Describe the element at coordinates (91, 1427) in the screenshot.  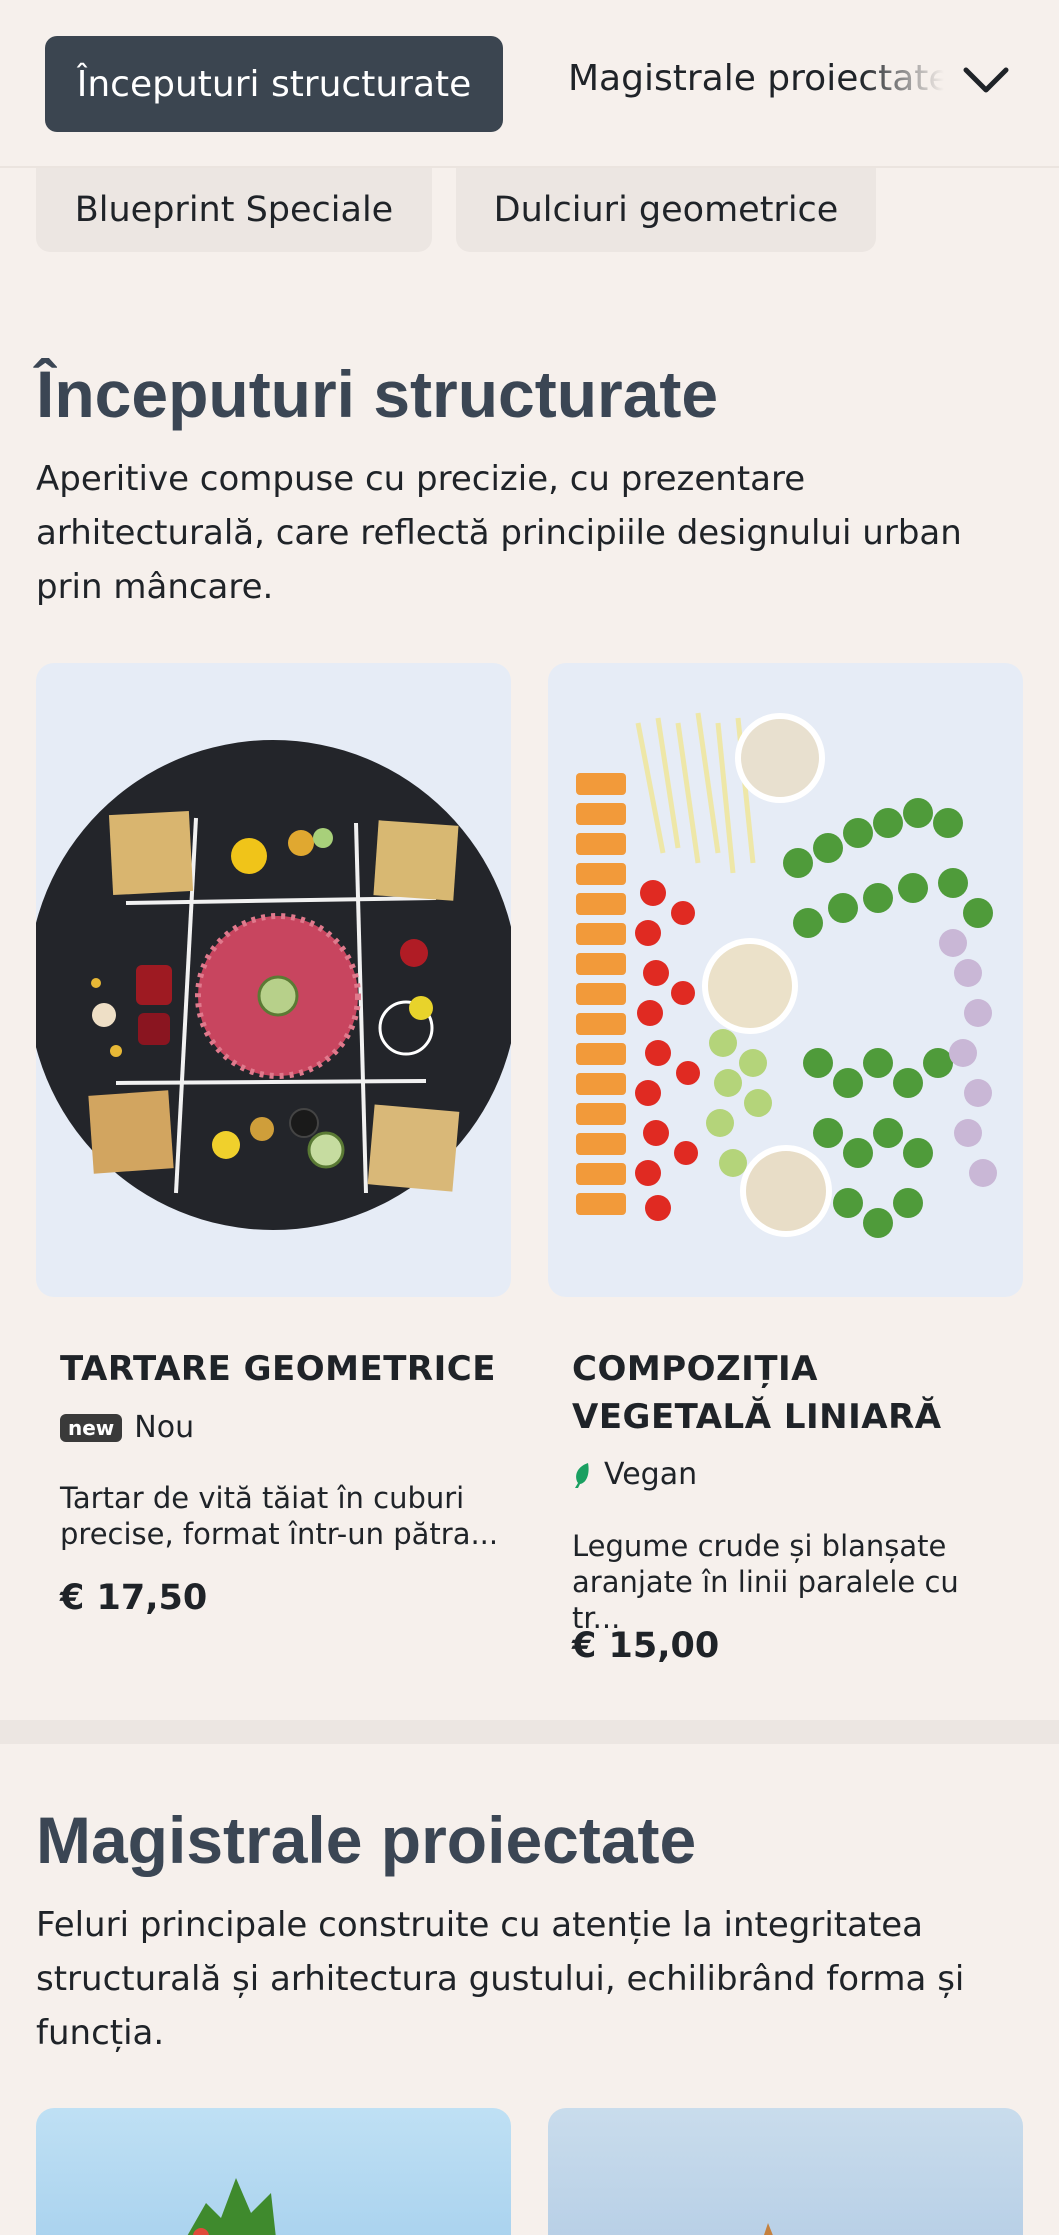
I see `new-icon: new` at that location.